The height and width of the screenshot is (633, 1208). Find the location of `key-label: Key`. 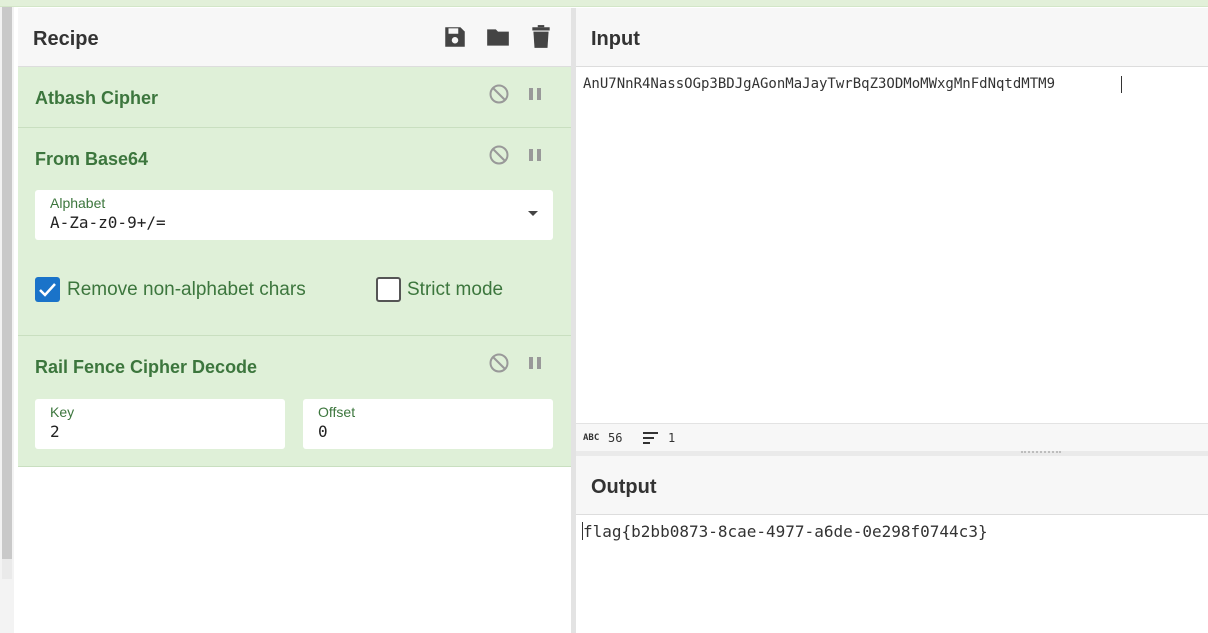

key-label: Key is located at coordinates (62, 412).